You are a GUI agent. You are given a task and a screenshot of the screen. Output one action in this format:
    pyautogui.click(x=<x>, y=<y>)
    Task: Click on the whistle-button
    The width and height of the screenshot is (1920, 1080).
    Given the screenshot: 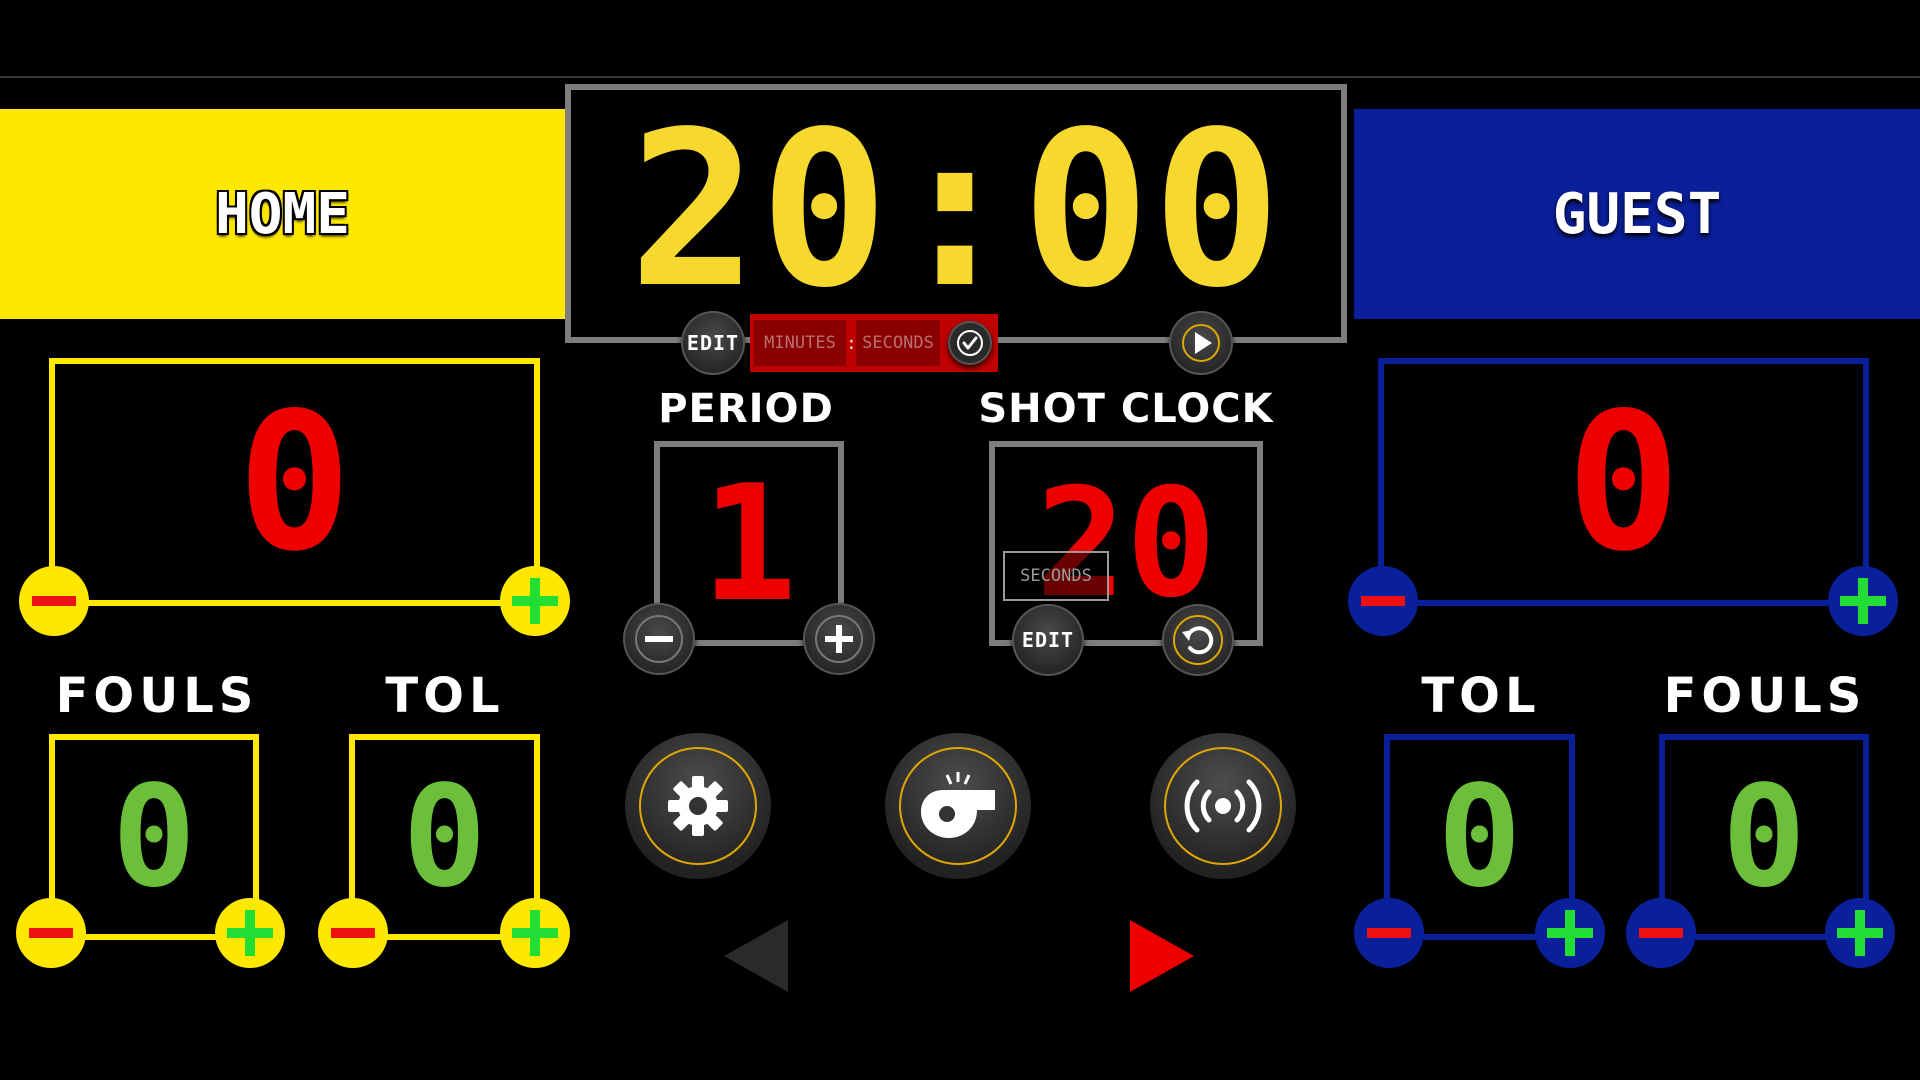 What is the action you would take?
    pyautogui.click(x=958, y=806)
    